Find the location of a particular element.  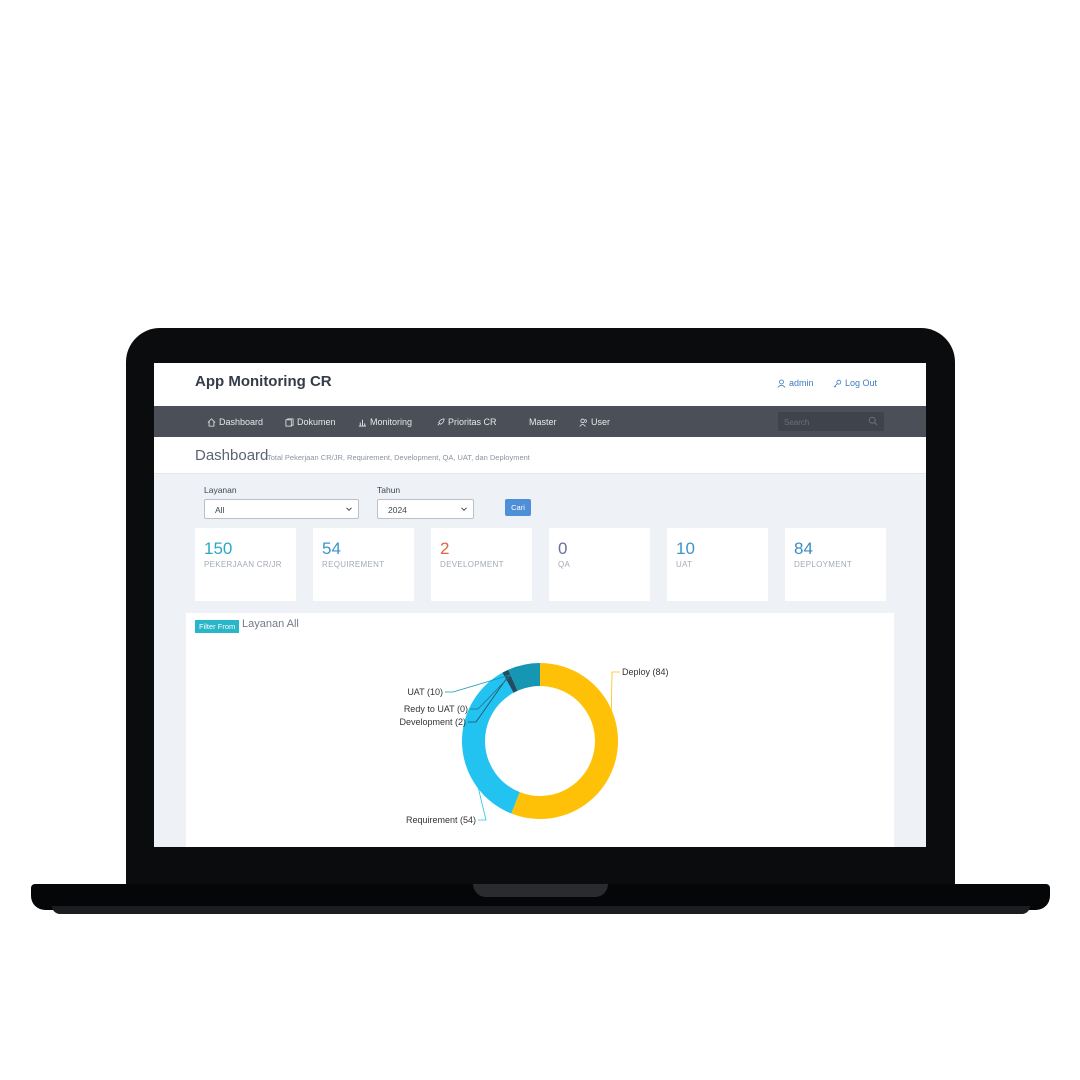

stat-value: 84 is located at coordinates (803, 548).